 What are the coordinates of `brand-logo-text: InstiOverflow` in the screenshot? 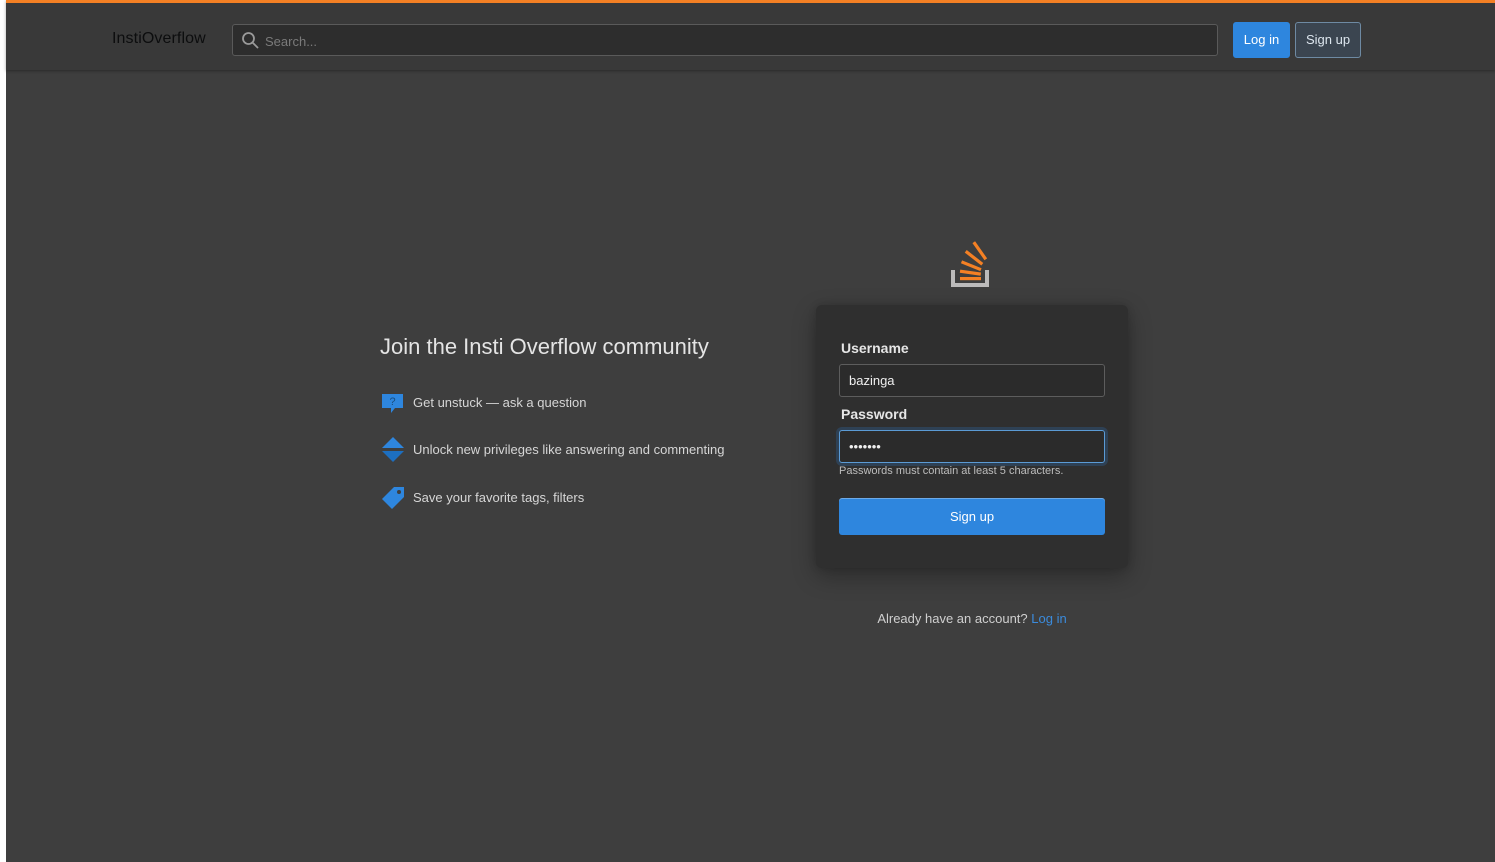 It's located at (159, 39).